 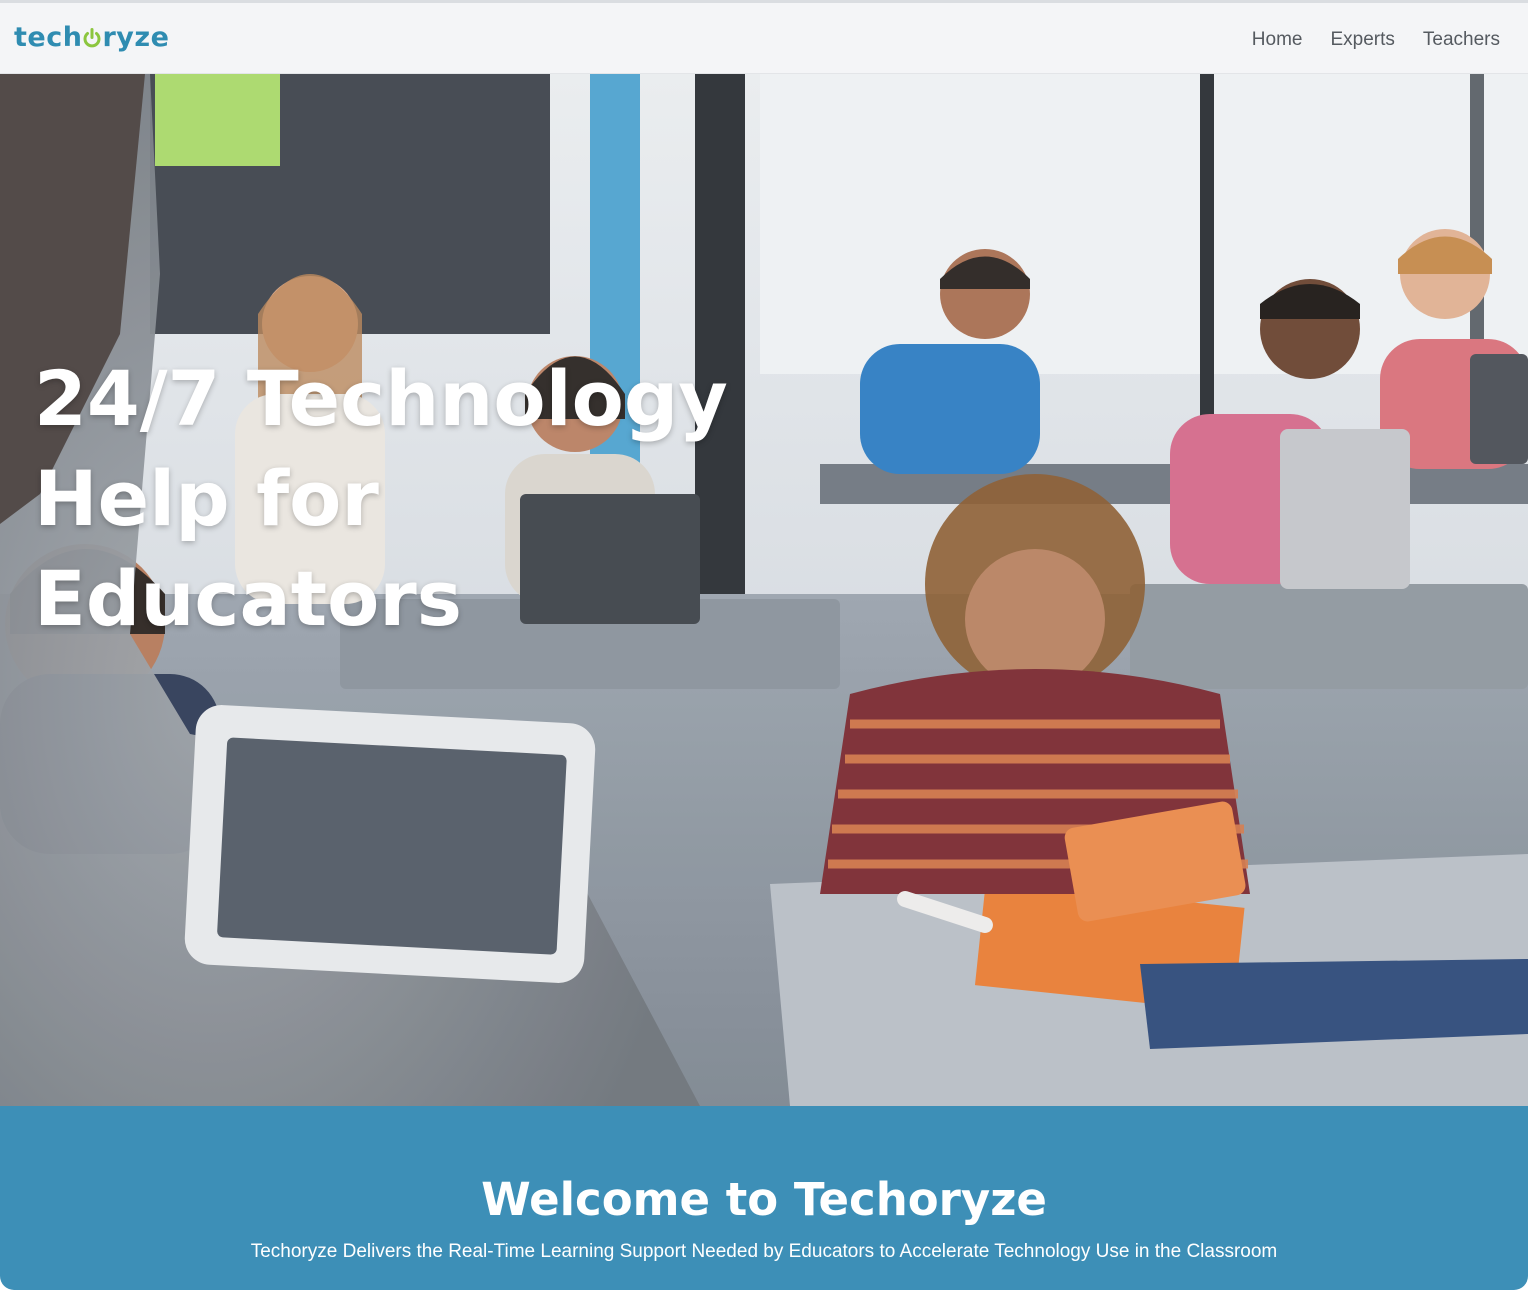 I want to click on logo-text-ryze: ryze, so click(x=136, y=37).